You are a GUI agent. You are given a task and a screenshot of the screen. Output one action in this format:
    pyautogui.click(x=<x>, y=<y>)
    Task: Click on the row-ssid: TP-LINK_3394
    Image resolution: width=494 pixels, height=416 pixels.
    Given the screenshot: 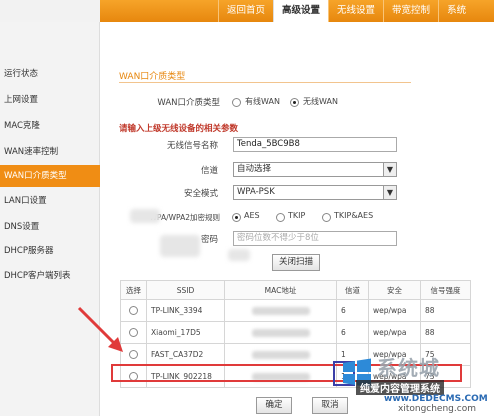 What is the action you would take?
    pyautogui.click(x=185, y=310)
    